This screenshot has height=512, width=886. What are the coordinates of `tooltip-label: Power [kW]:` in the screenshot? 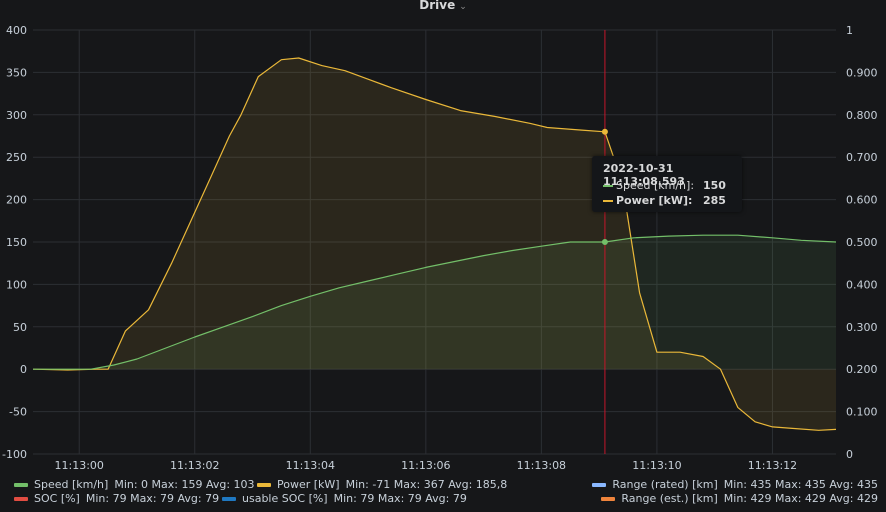 It's located at (654, 200).